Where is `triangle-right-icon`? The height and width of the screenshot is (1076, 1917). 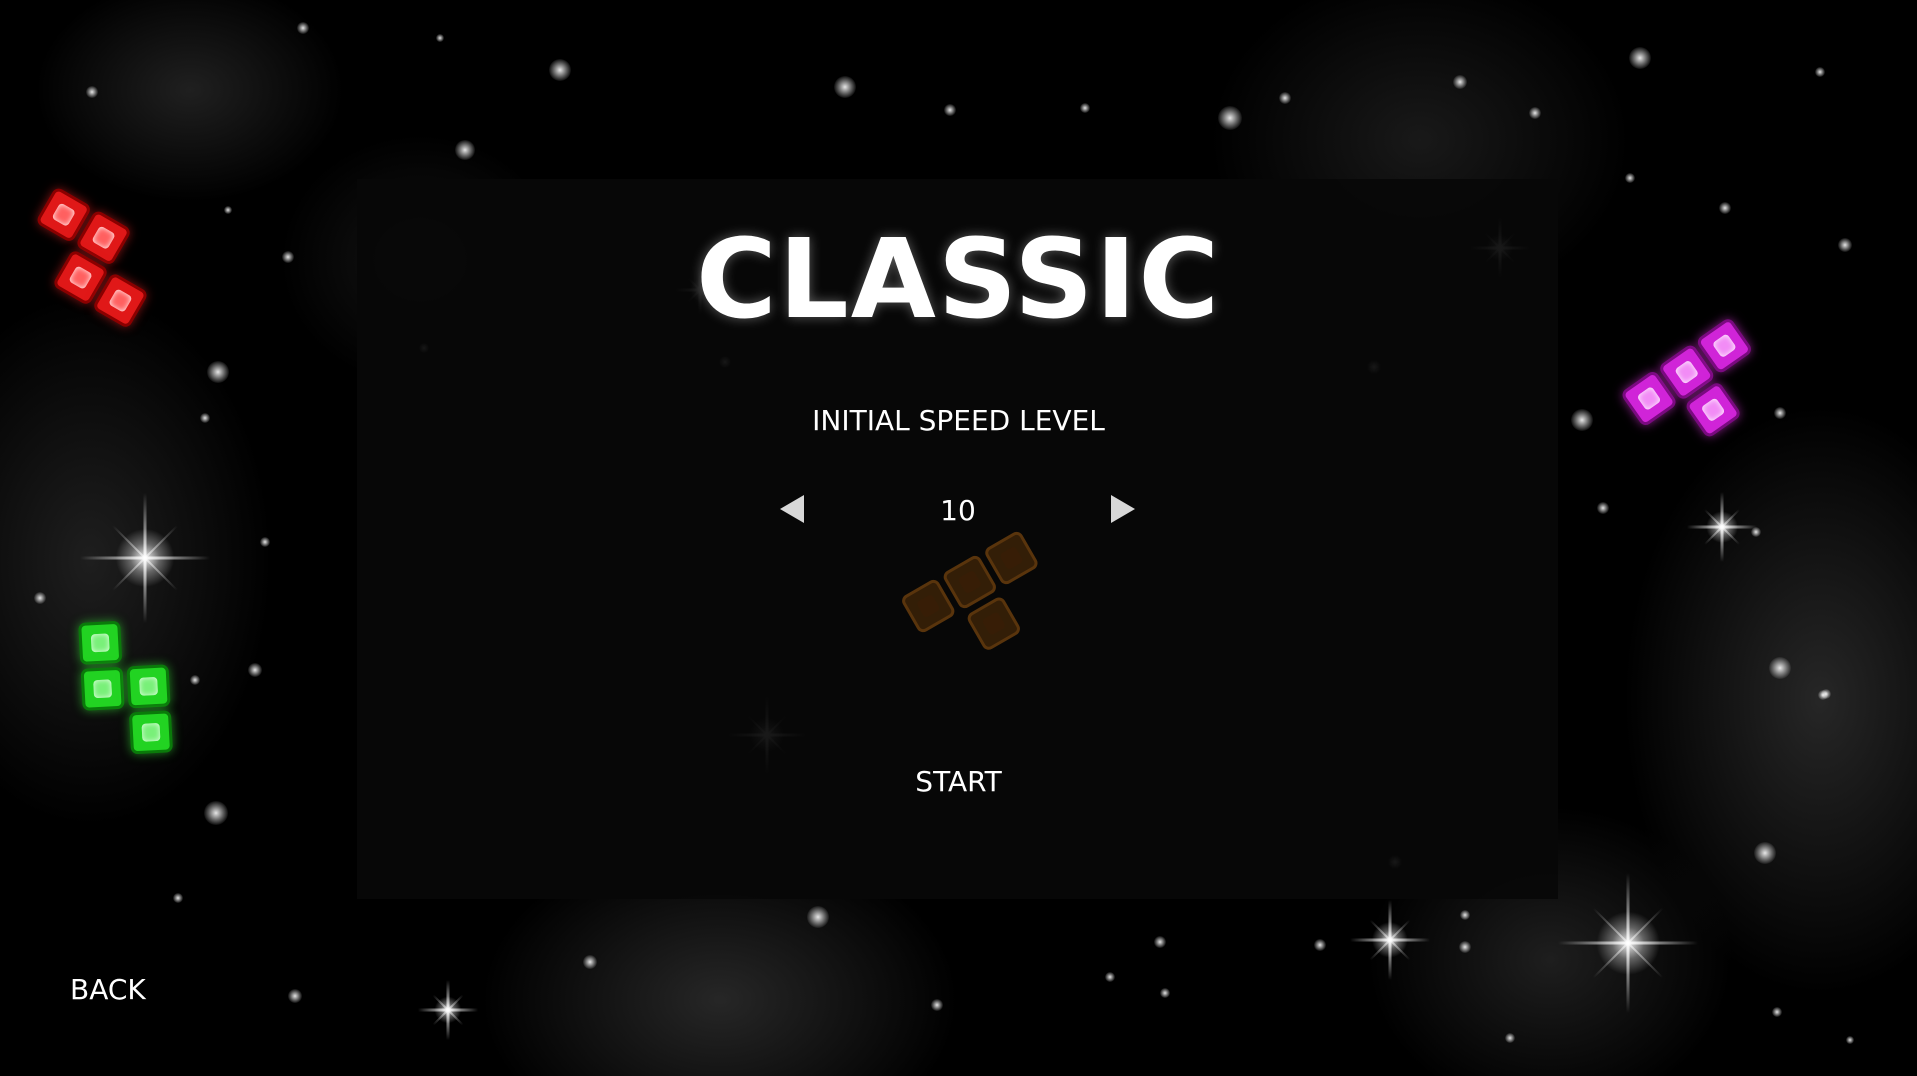 triangle-right-icon is located at coordinates (1123, 509).